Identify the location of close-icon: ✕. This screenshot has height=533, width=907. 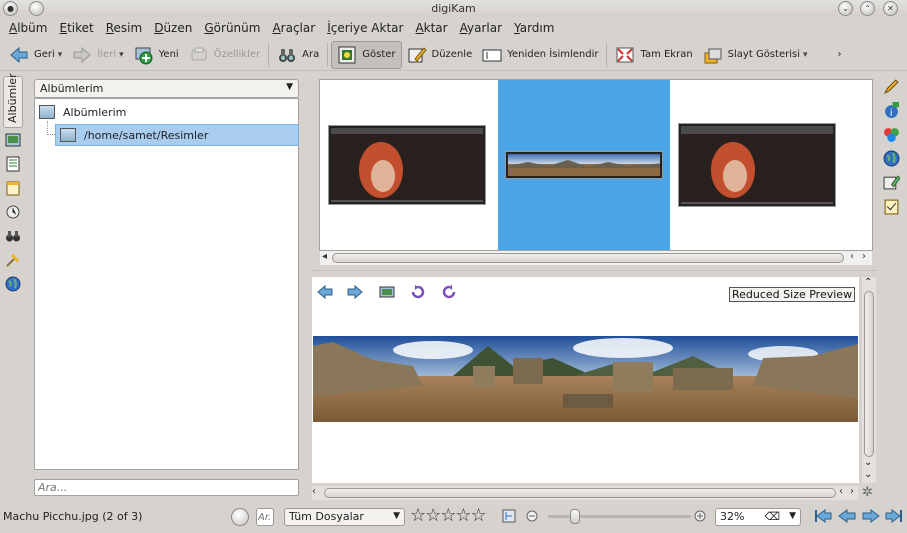
(890, 8).